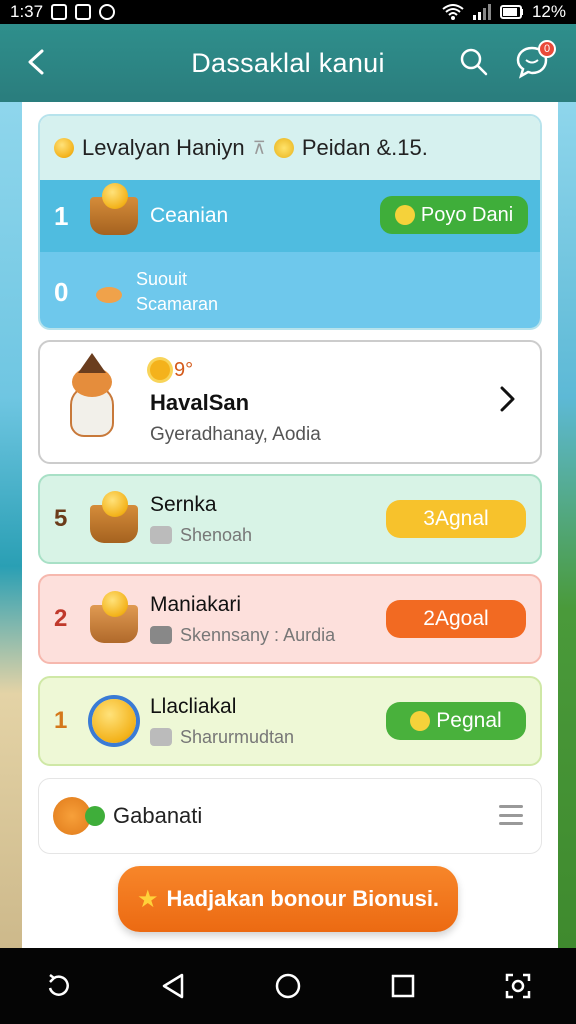 The image size is (576, 1024). Describe the element at coordinates (200, 402) in the screenshot. I see `featured-title: HavalSan` at that location.